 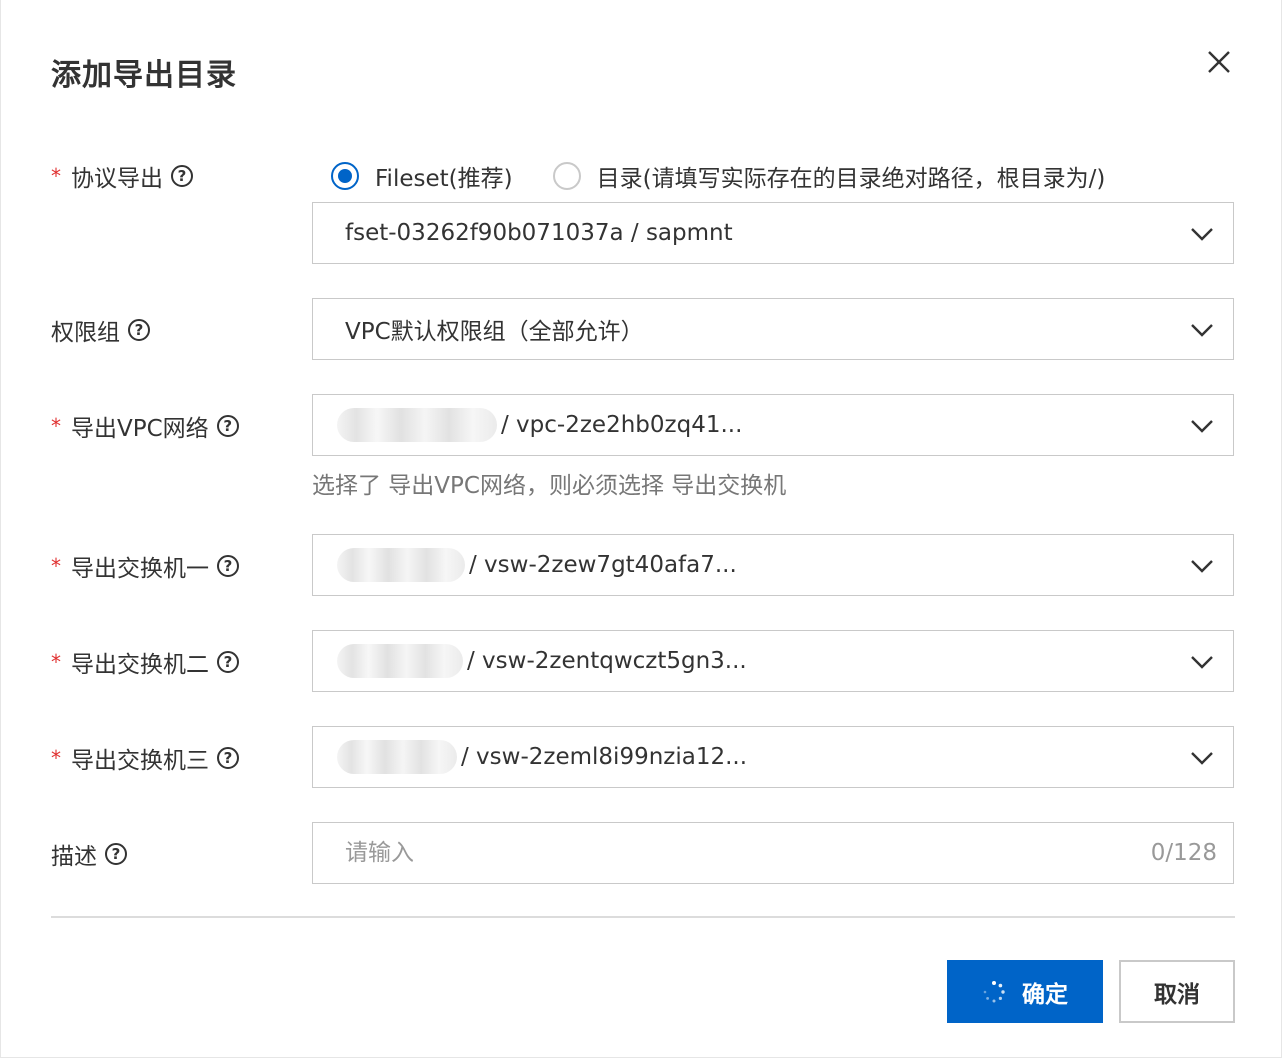 I want to click on character-counter: 0/128, so click(x=1183, y=853).